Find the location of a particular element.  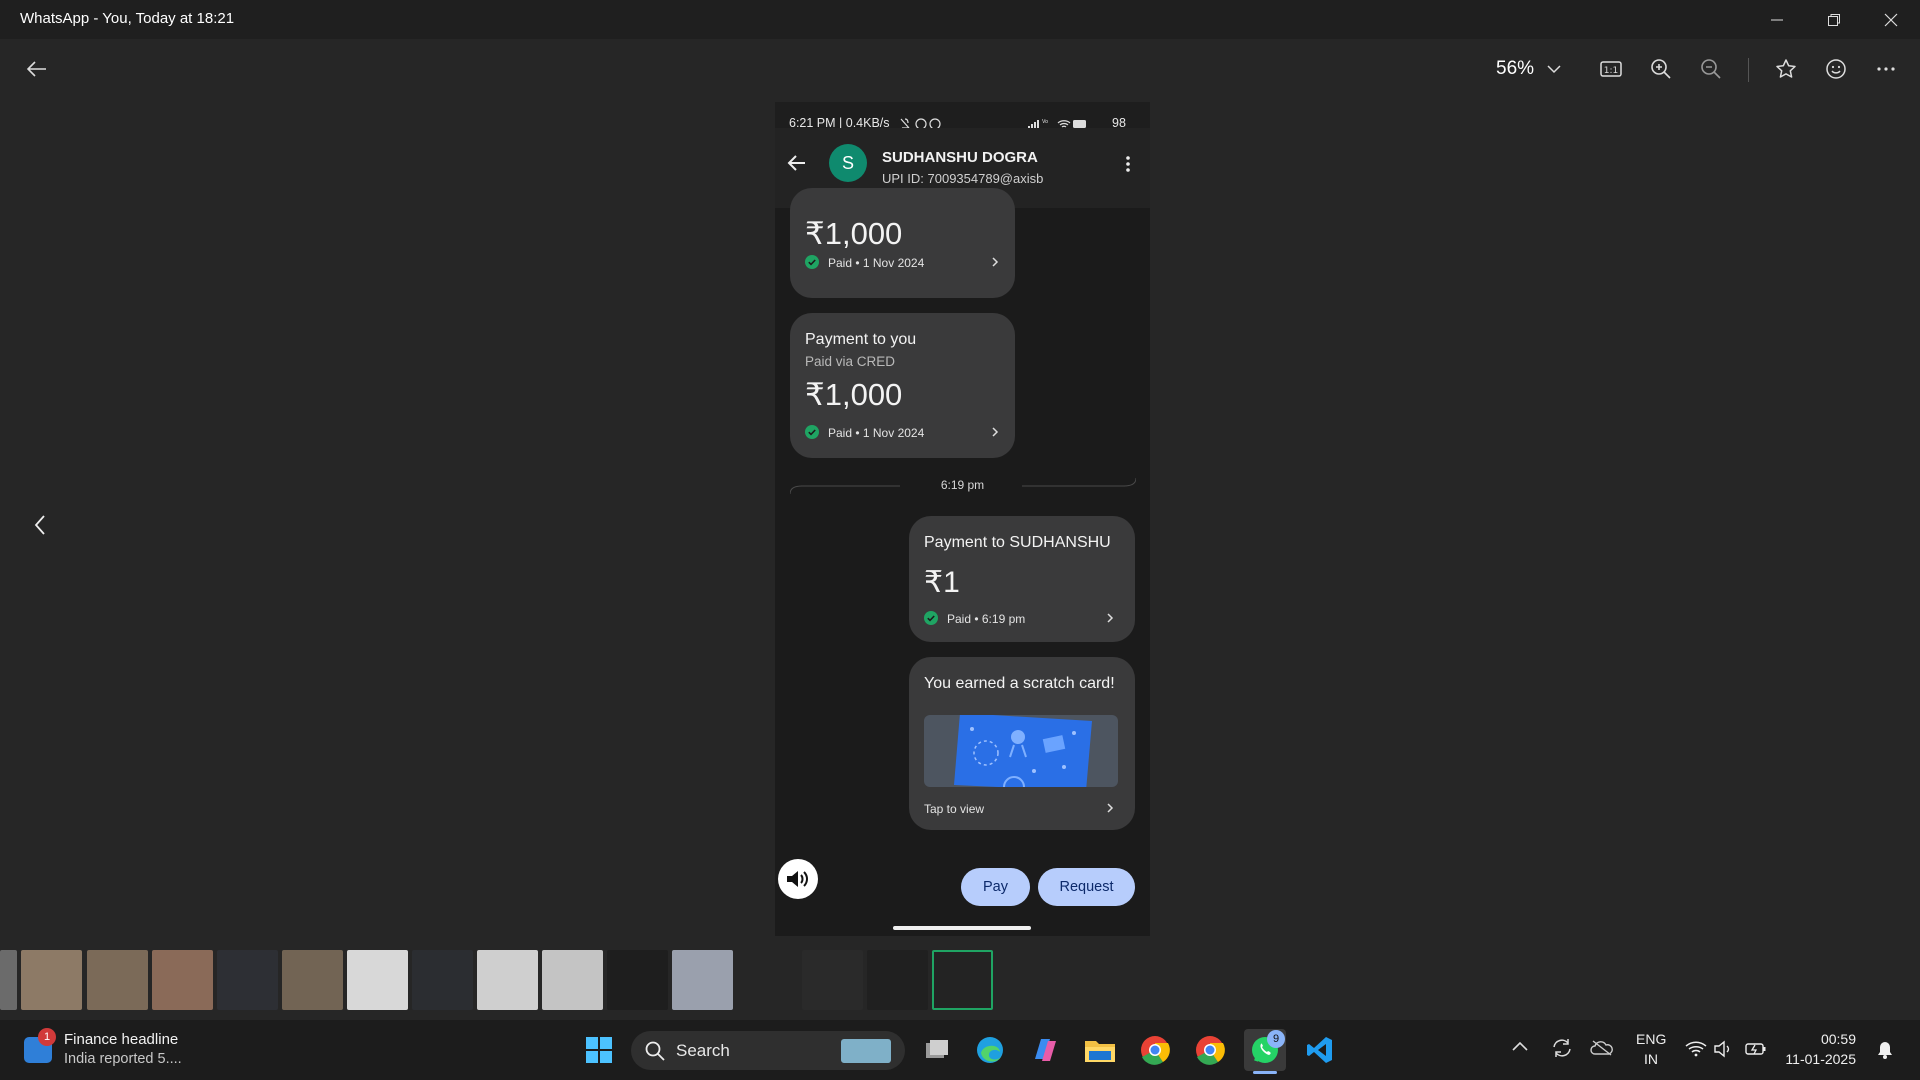

sync-icon is located at coordinates (1562, 1048).